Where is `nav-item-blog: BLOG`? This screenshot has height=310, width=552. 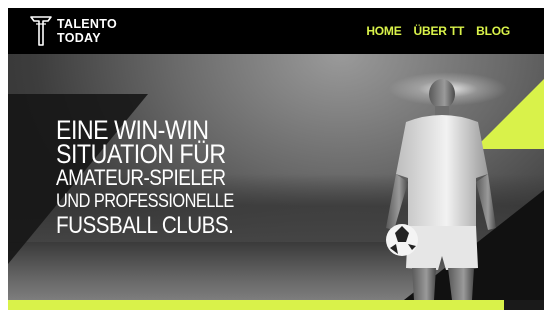 nav-item-blog: BLOG is located at coordinates (493, 31).